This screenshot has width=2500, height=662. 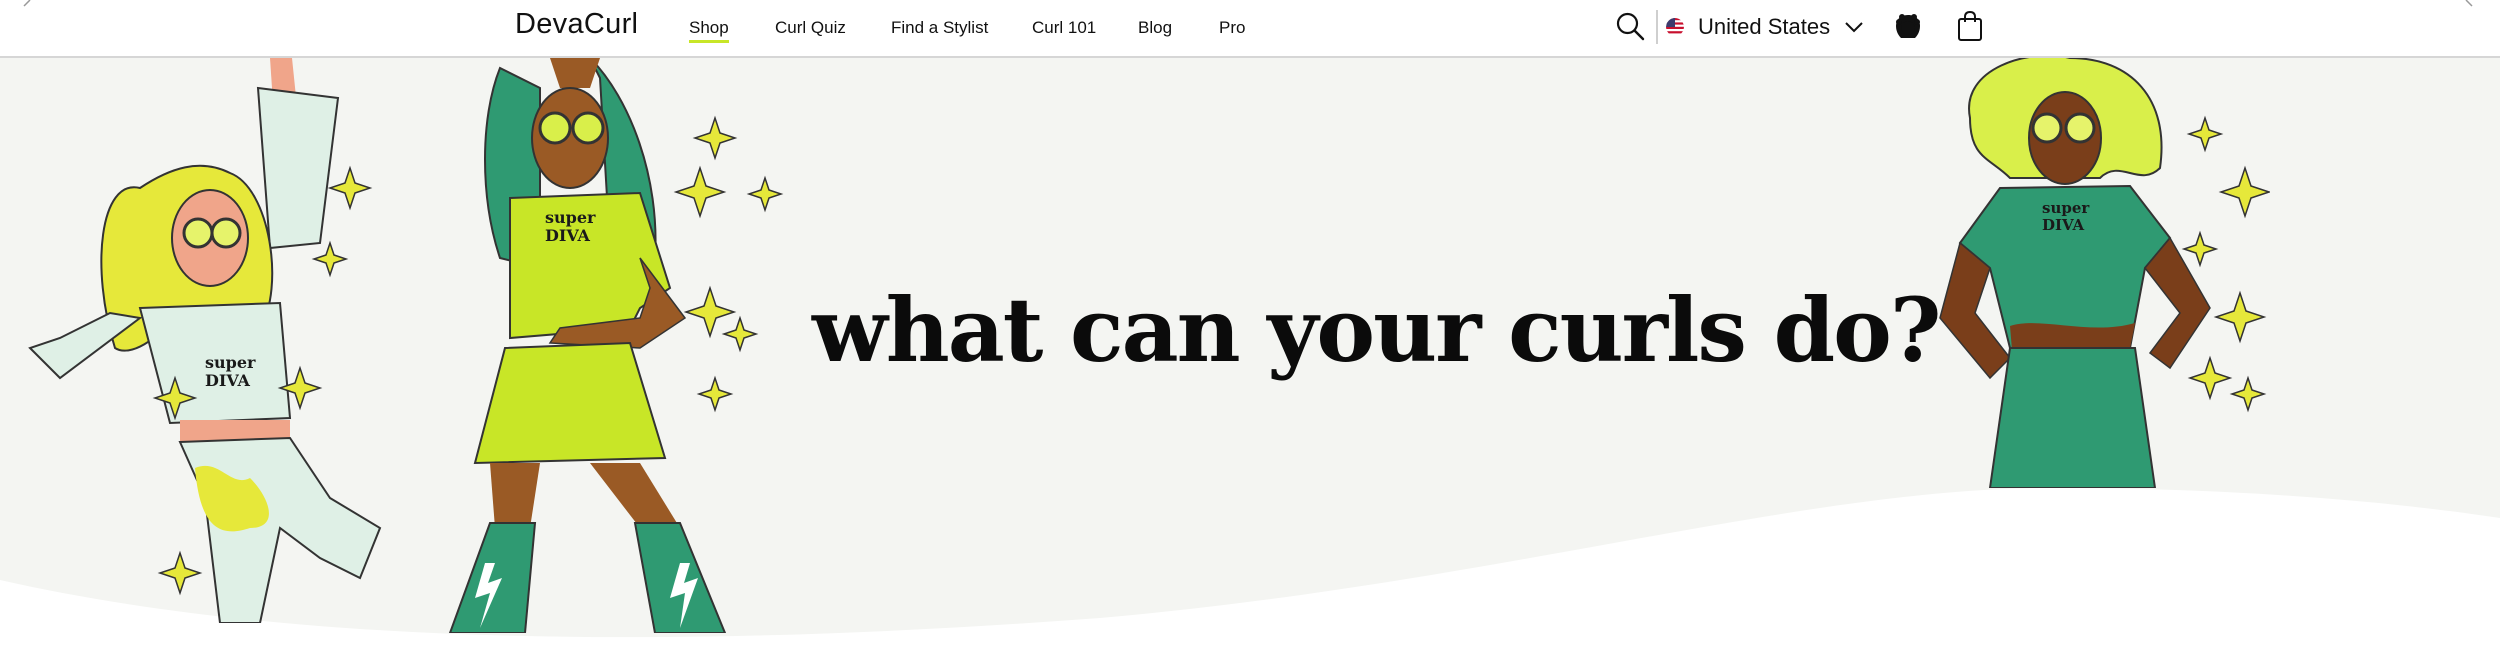 What do you see at coordinates (1854, 27) in the screenshot?
I see `chevron-down-icon` at bounding box center [1854, 27].